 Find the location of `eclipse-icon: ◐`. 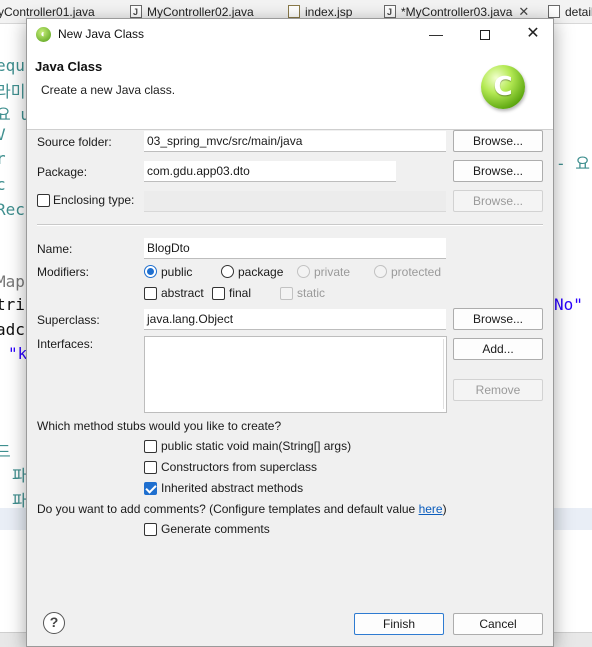

eclipse-icon: ◐ is located at coordinates (43, 34).